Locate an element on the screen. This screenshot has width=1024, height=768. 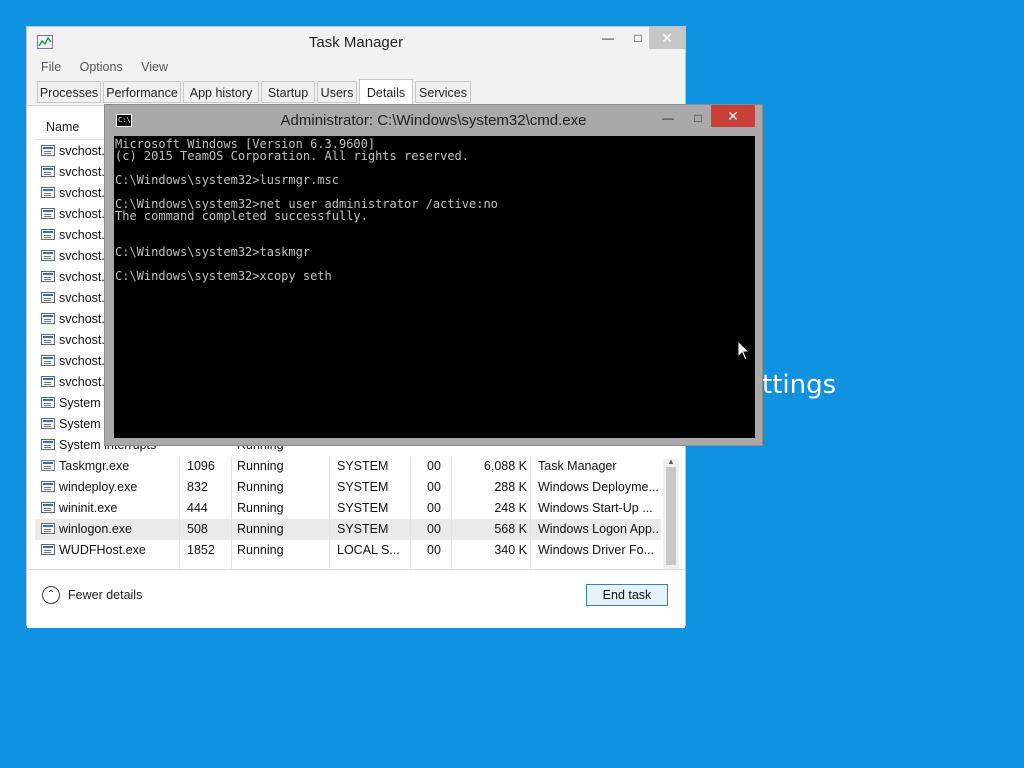
column-name-label: Name is located at coordinates (63, 127).